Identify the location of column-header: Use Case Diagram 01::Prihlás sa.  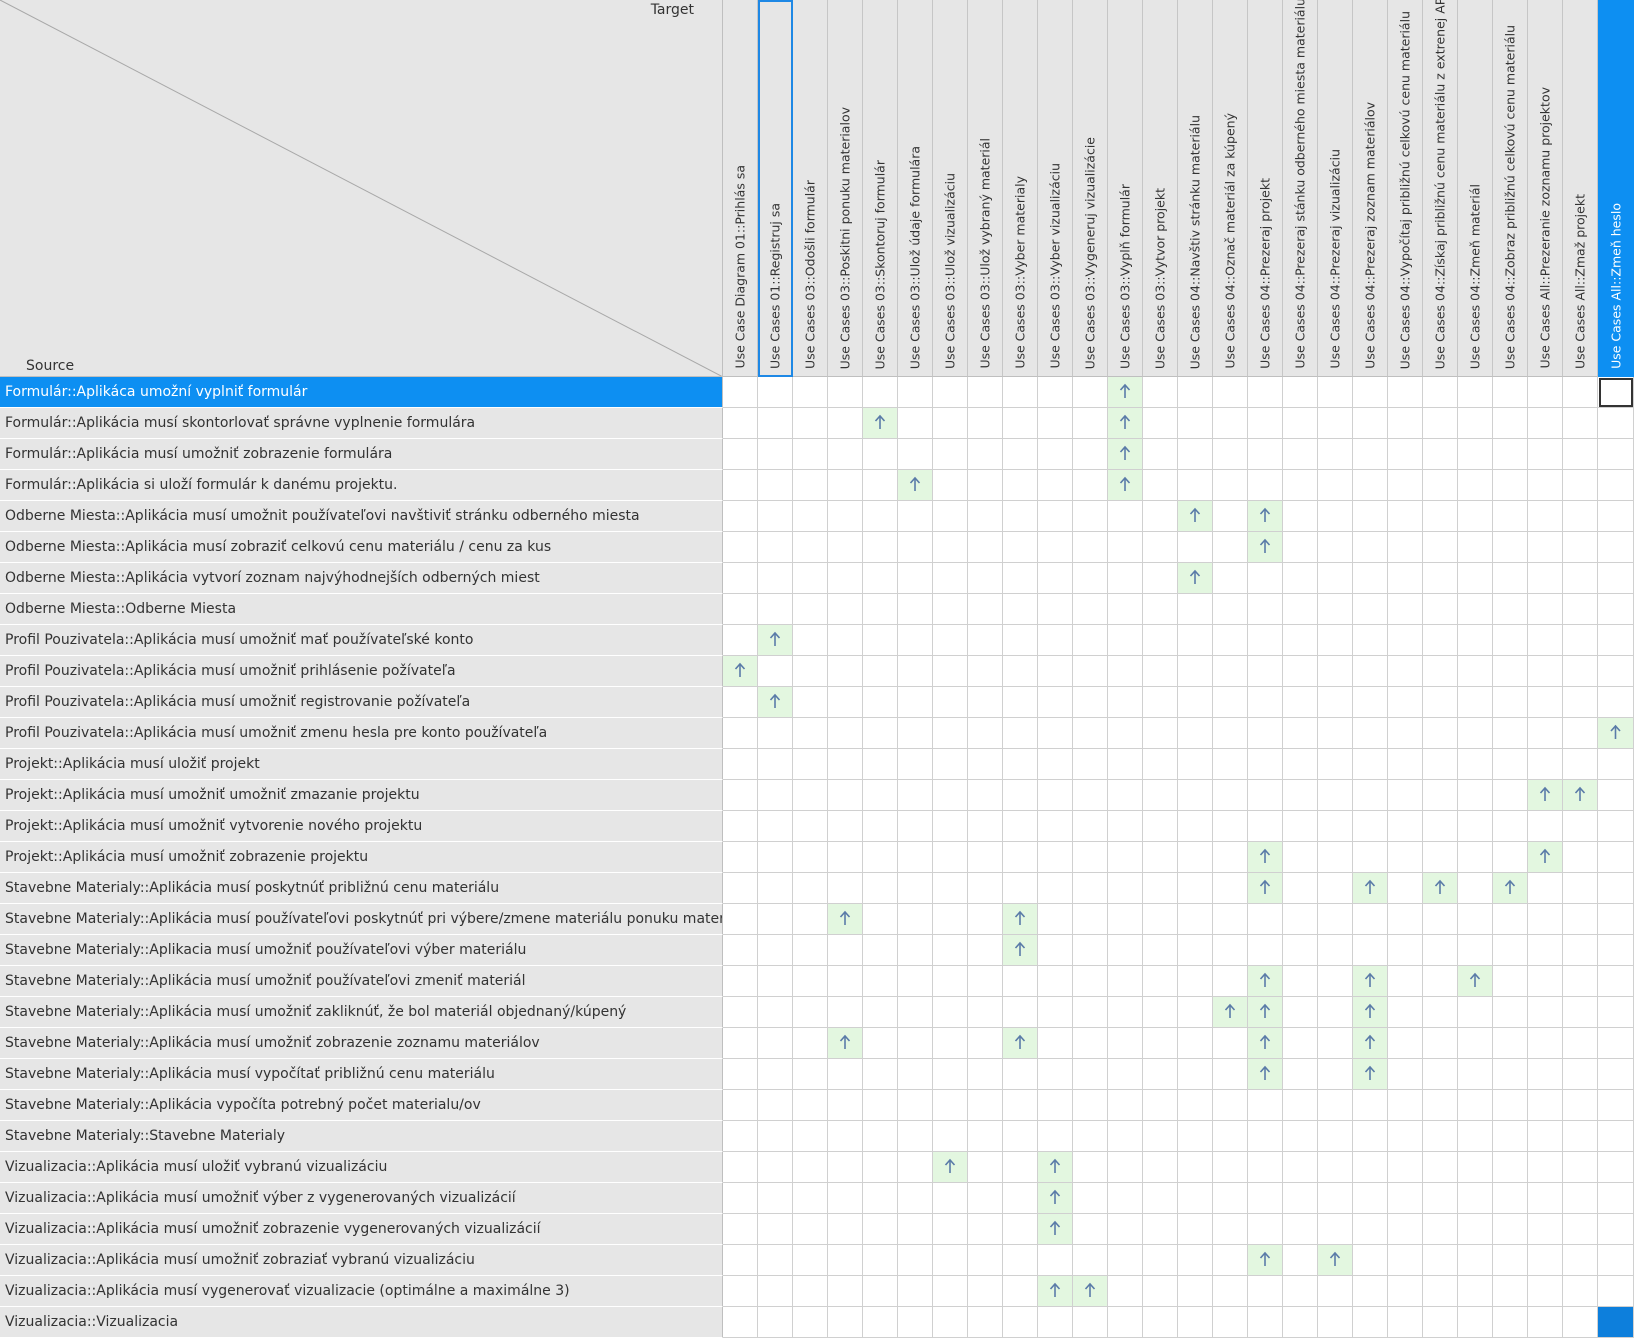
(740, 188).